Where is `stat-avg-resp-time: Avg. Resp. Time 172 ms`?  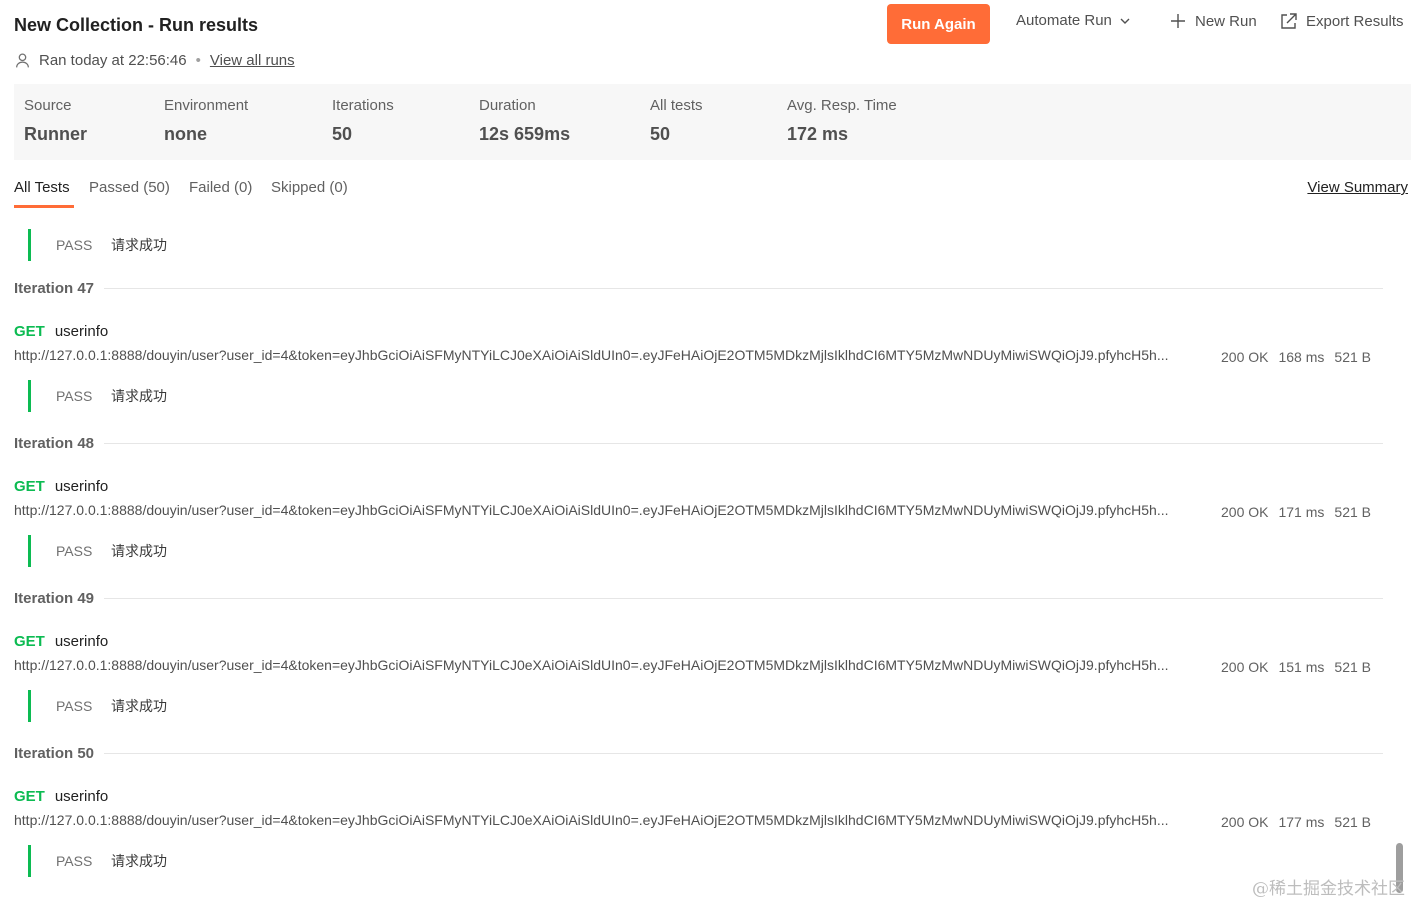
stat-avg-resp-time: Avg. Resp. Time 172 ms is located at coordinates (842, 121).